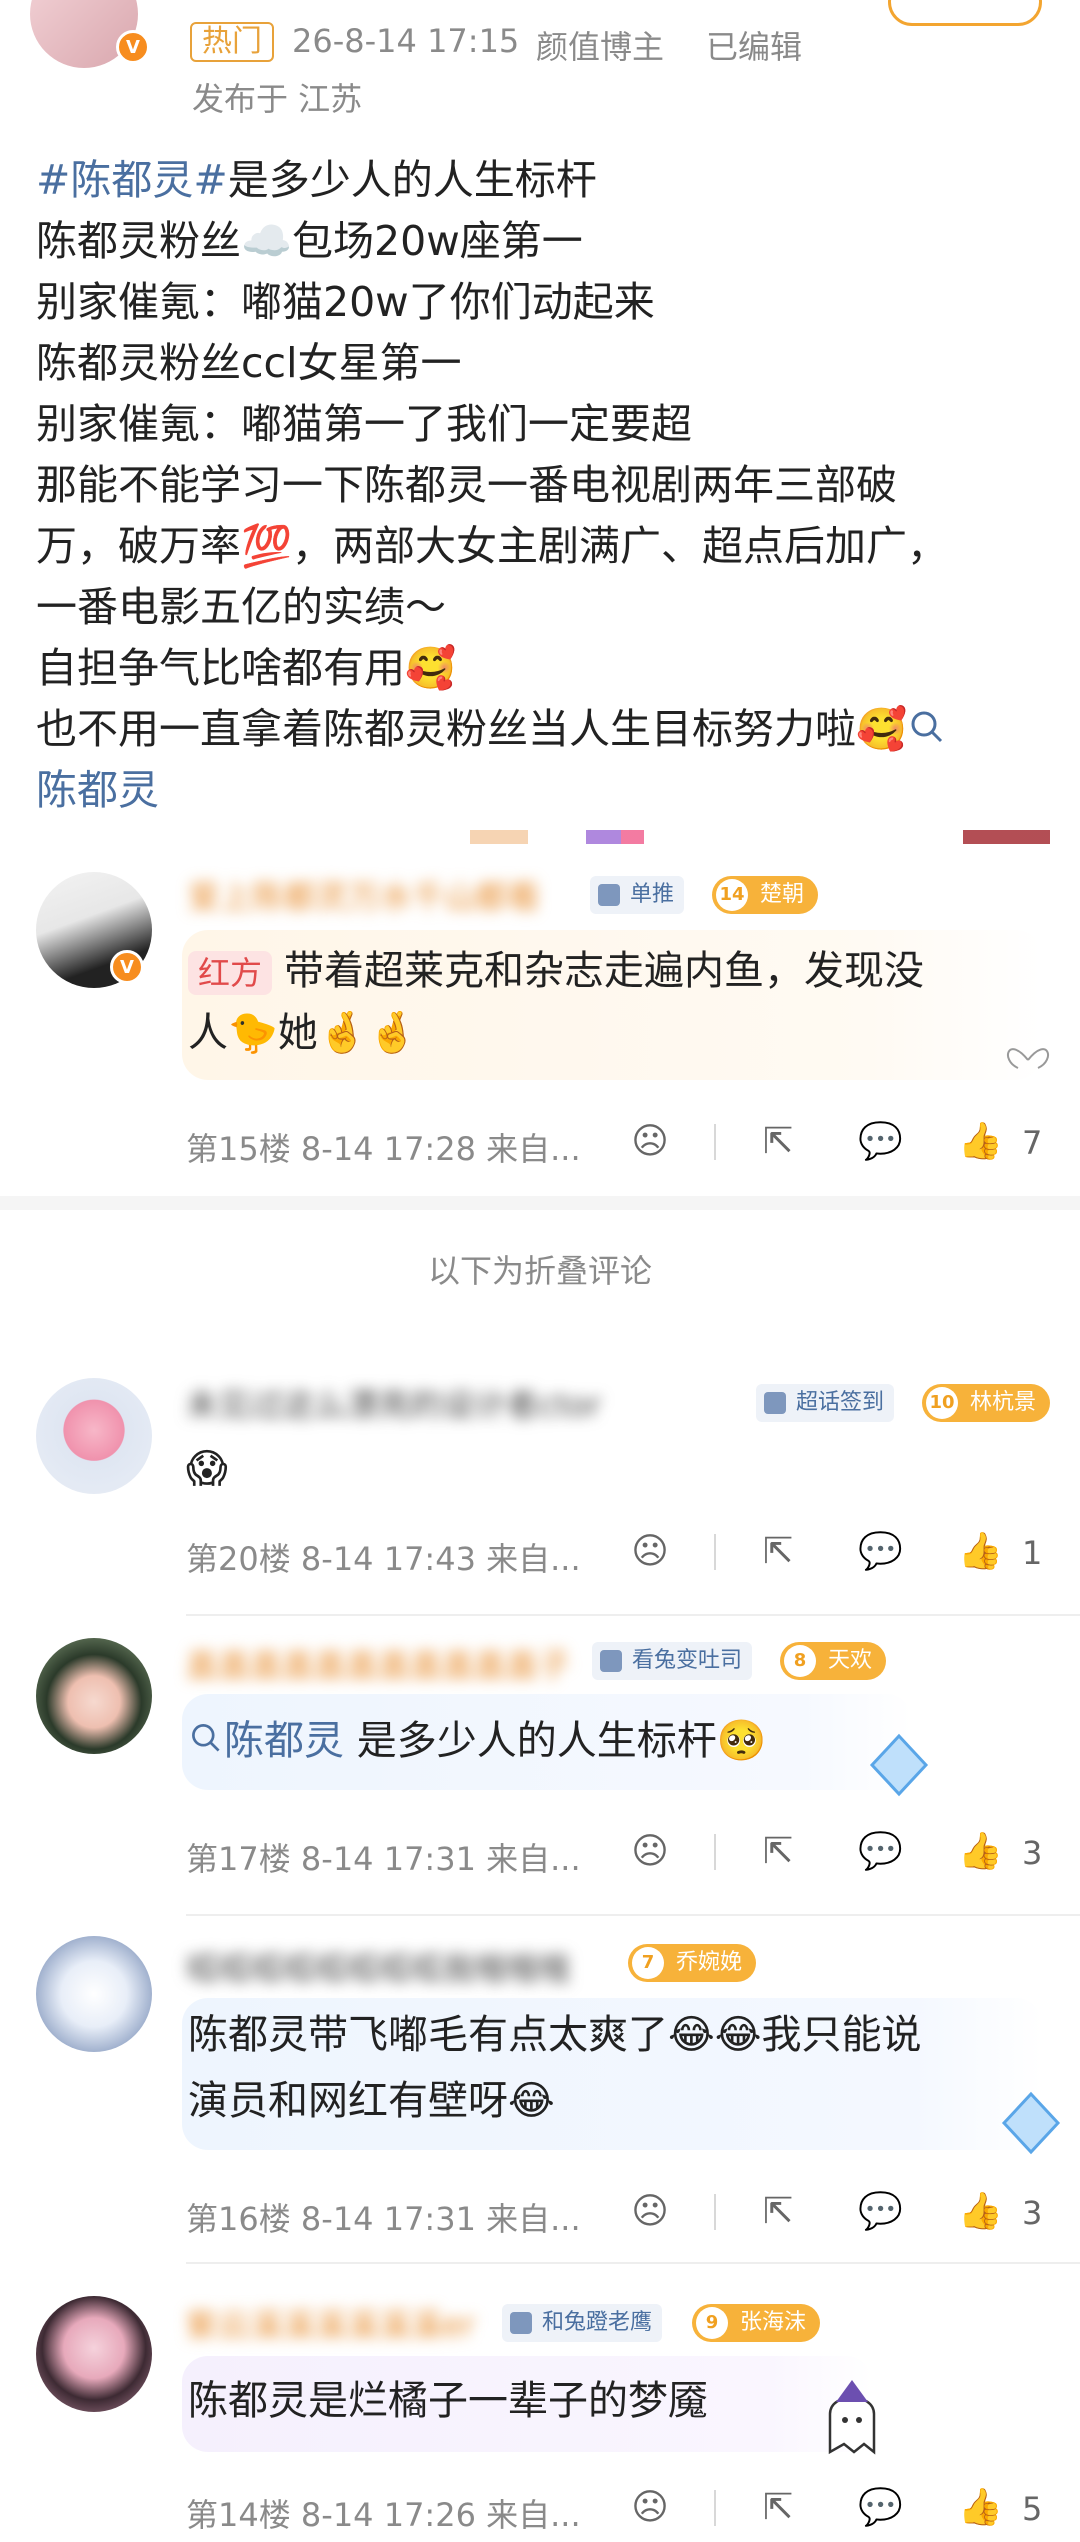 Image resolution: width=1080 pixels, height=2542 pixels. Describe the element at coordinates (556, 971) in the screenshot. I see `comment-text: 红方 带着超莱克和杂志走遍内鱼，发现没` at that location.